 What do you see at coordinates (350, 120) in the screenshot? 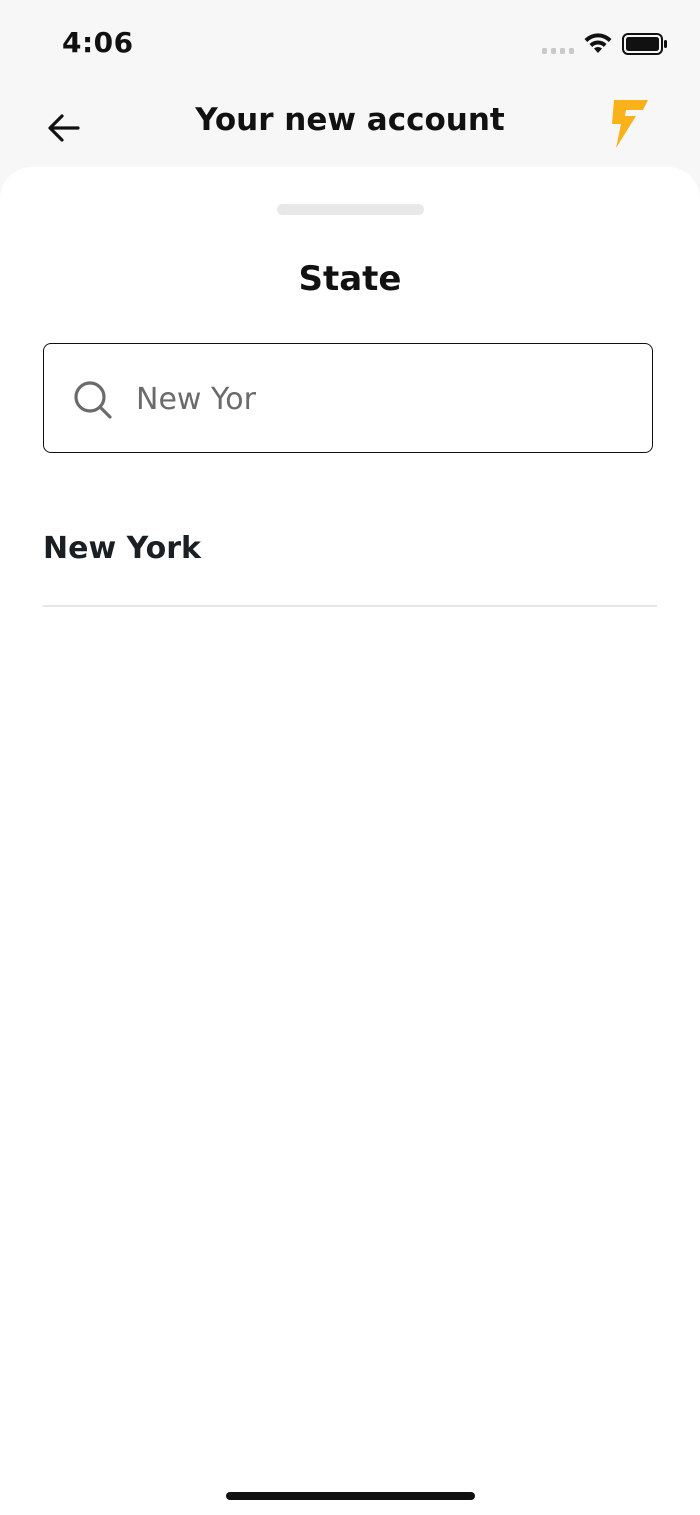
I see `page-title: Your new account` at bounding box center [350, 120].